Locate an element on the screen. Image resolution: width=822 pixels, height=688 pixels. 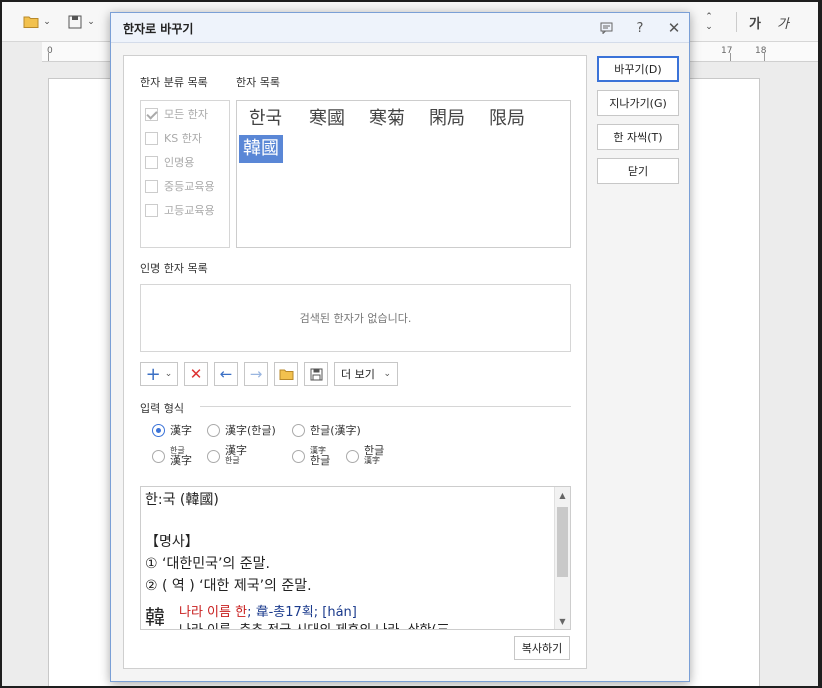
empty-message: 검색된 한자가 없습니다. is located at coordinates (355, 318).